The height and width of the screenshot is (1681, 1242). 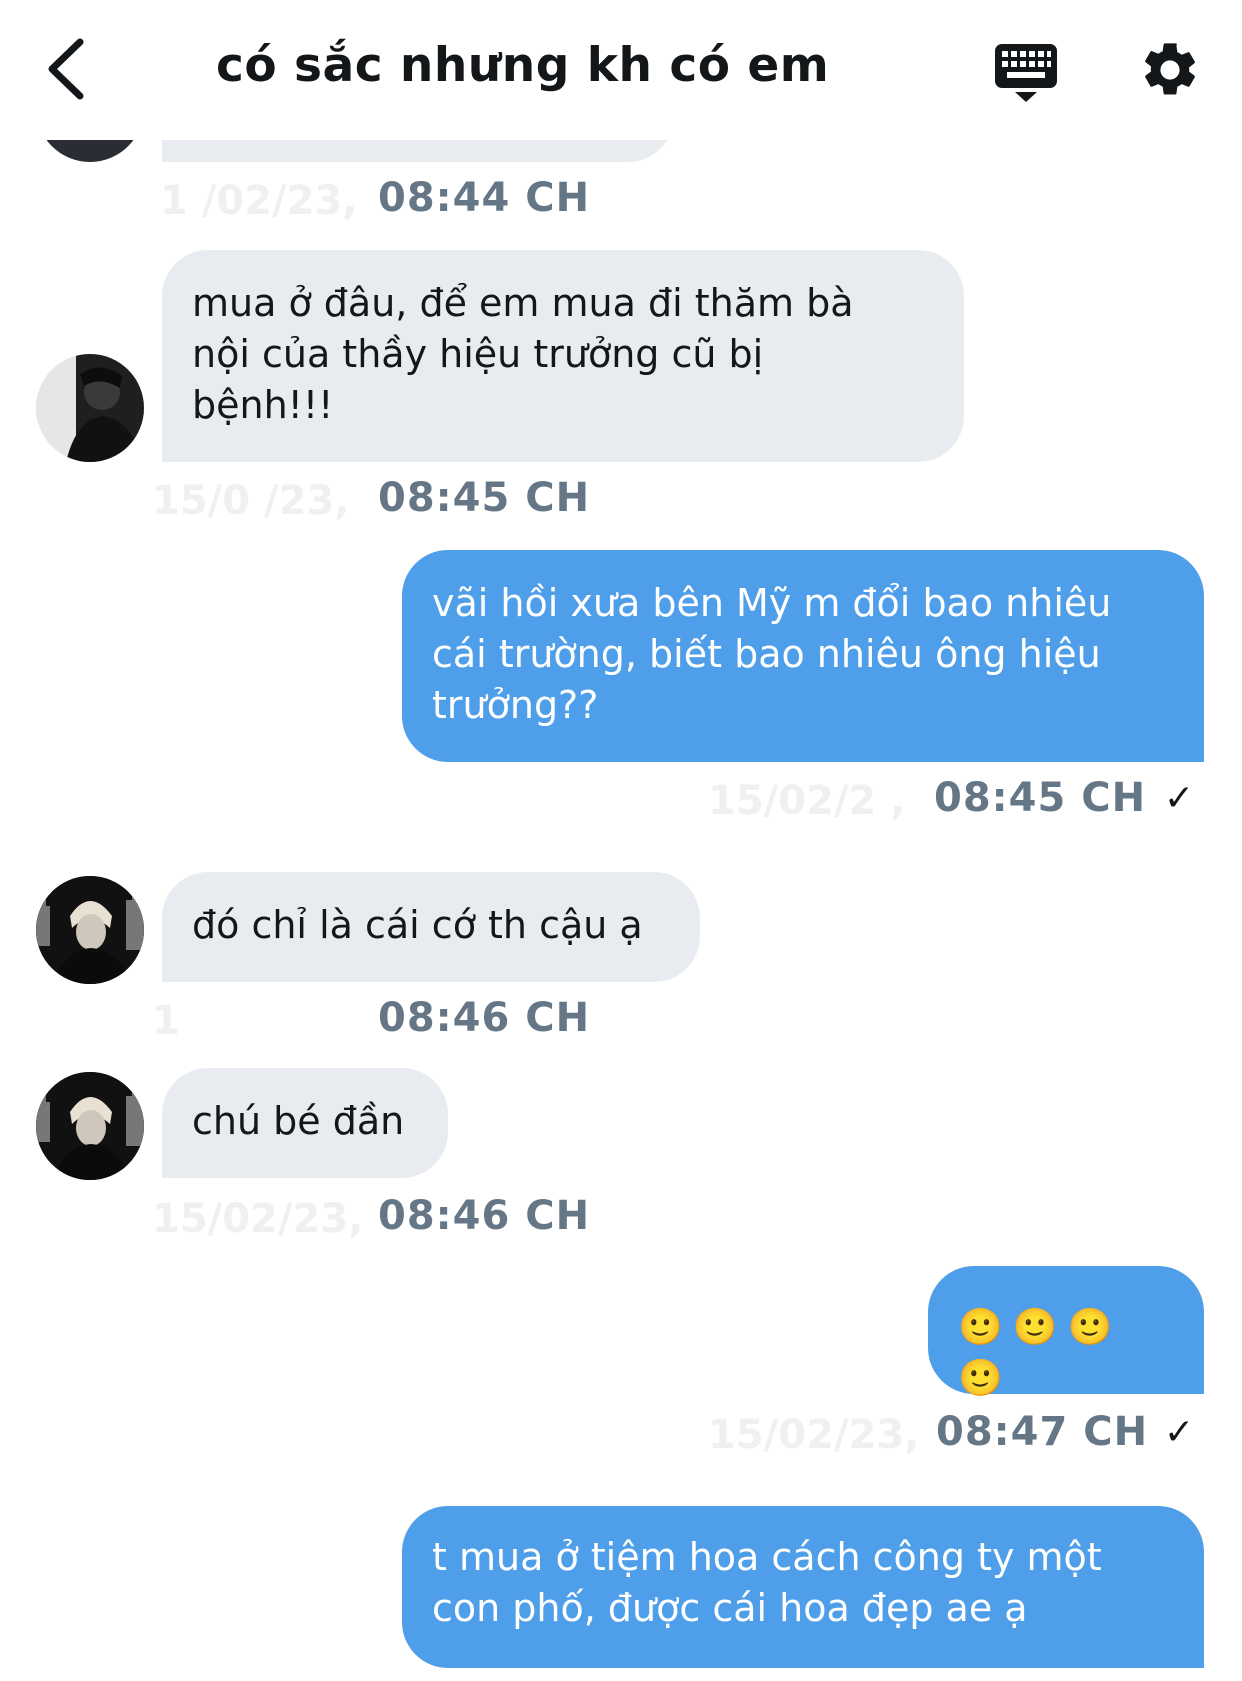 What do you see at coordinates (66, 69) in the screenshot?
I see `chevron-left-icon` at bounding box center [66, 69].